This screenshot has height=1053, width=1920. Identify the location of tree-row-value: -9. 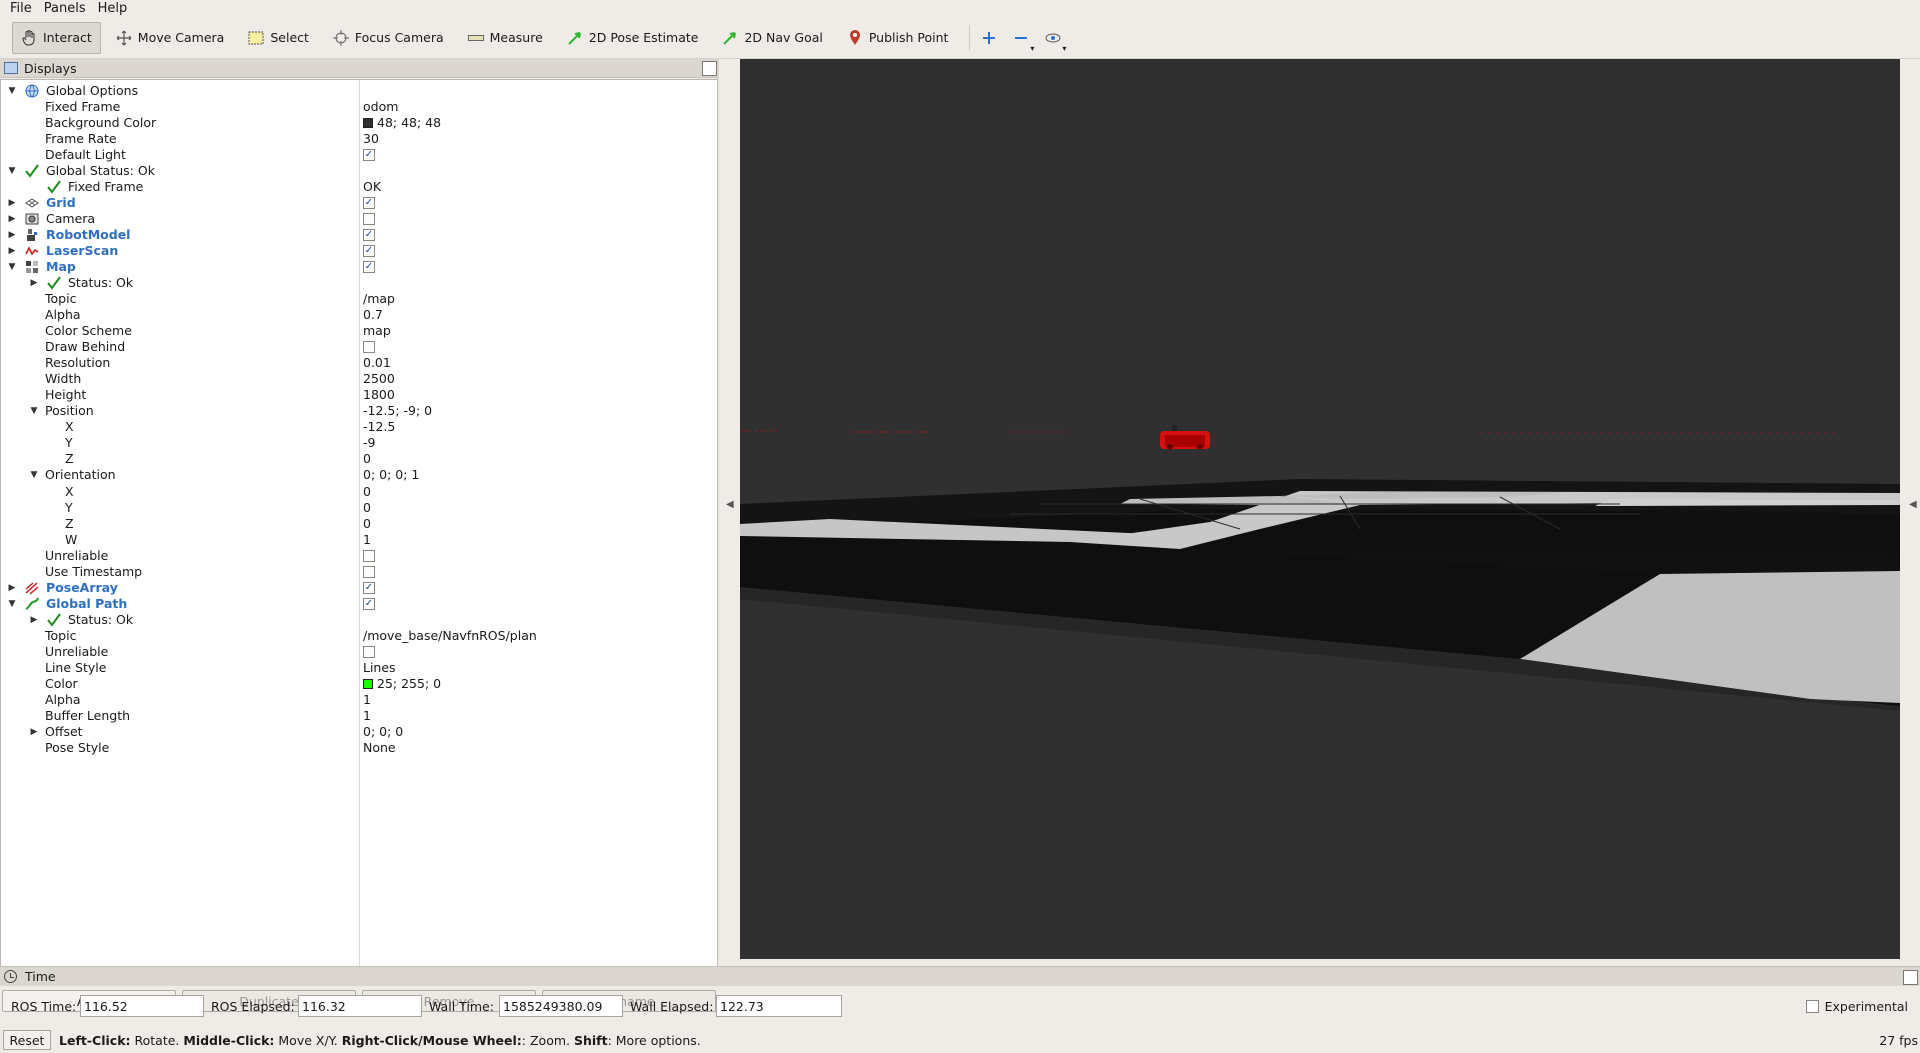
(369, 443).